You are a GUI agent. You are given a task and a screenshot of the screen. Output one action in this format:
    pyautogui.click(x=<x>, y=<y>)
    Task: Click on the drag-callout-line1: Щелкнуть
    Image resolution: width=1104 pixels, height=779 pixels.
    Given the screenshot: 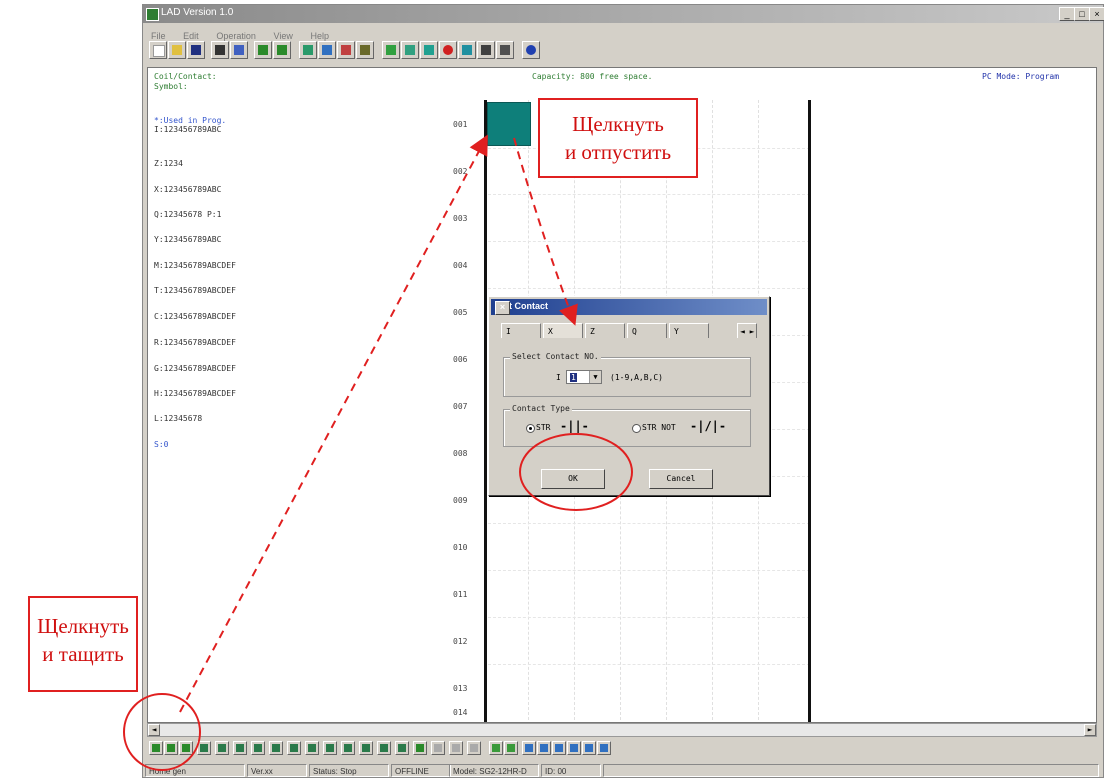 What is the action you would take?
    pyautogui.click(x=83, y=626)
    